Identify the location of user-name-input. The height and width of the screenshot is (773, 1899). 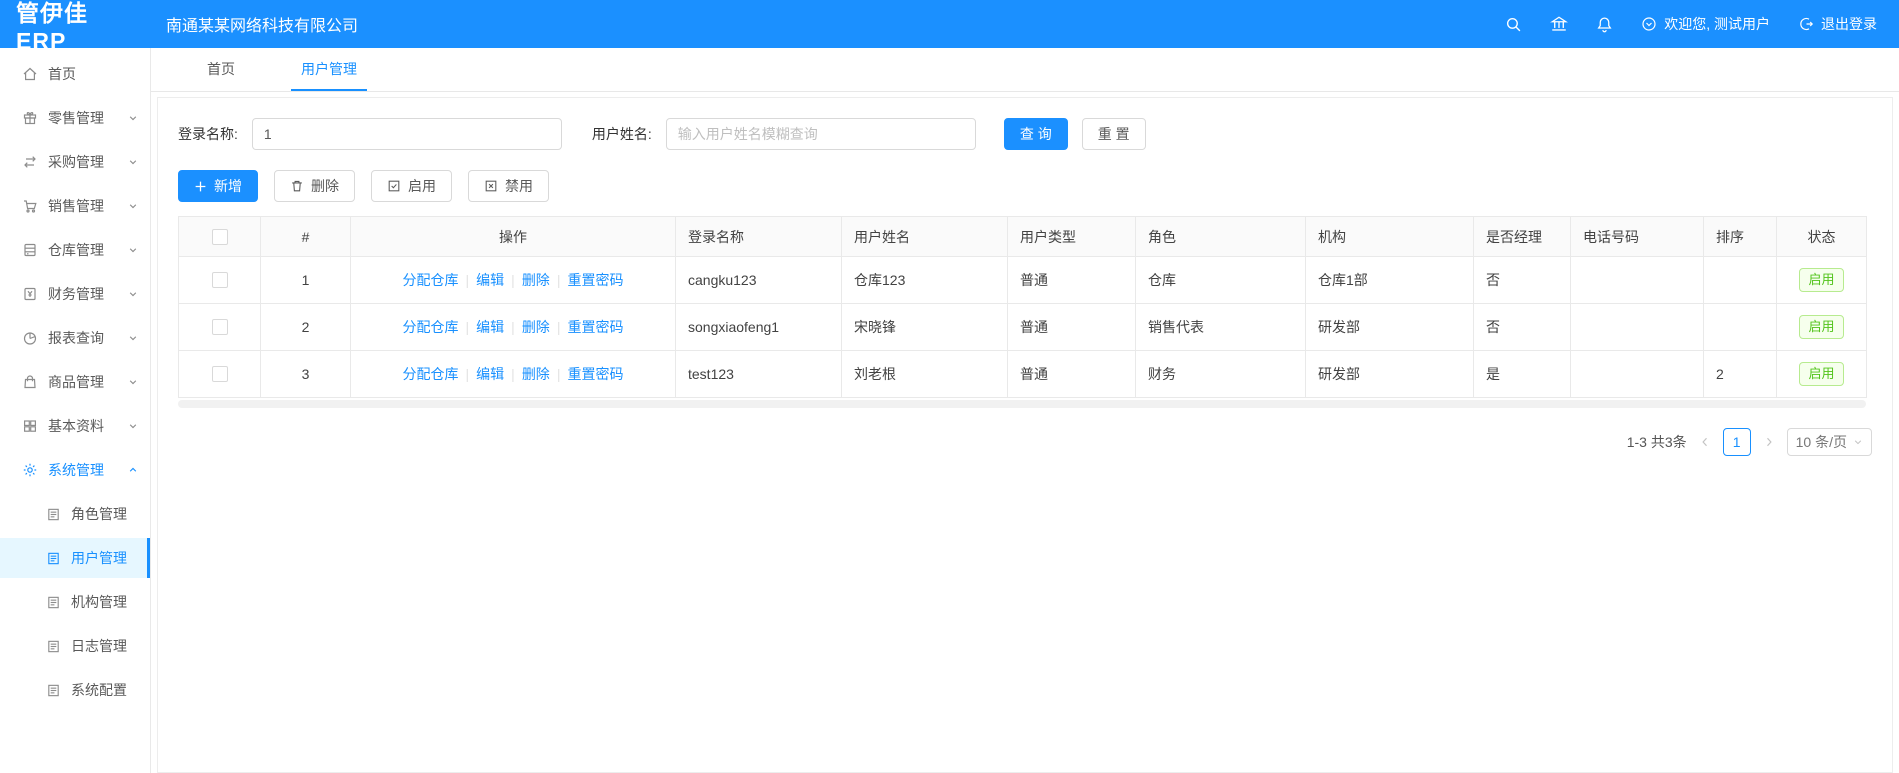
(820, 134).